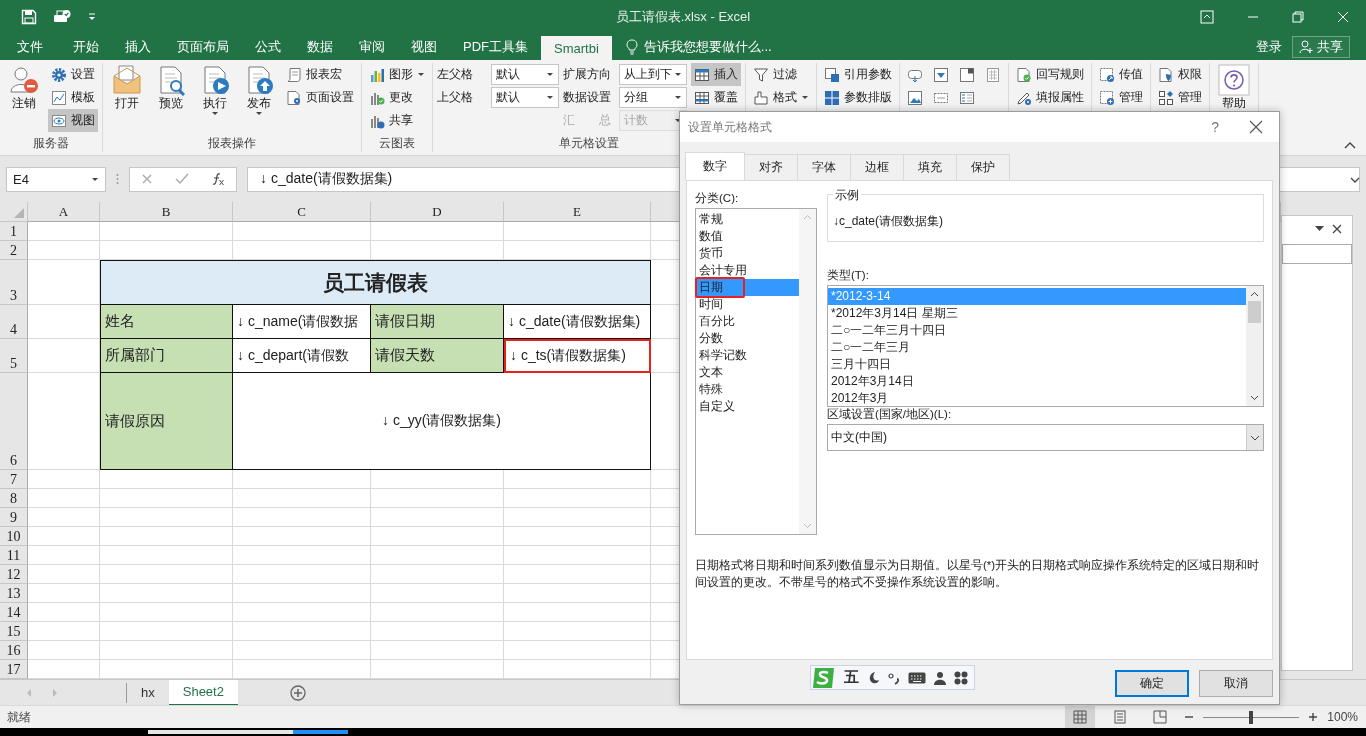 The width and height of the screenshot is (1366, 736). I want to click on ribbon-tab: 开始, so click(86, 47).